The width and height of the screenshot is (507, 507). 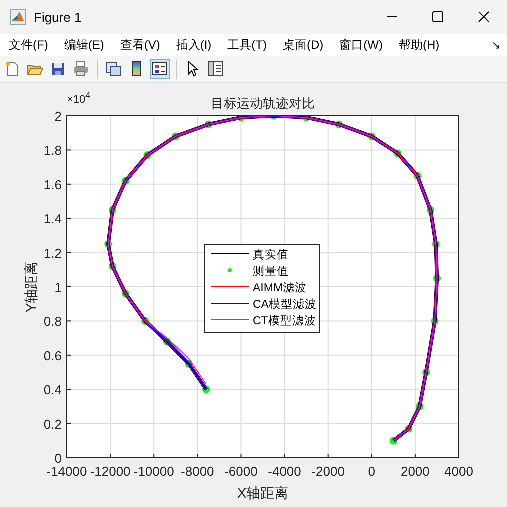 I want to click on y-tick-label: 1.2, so click(x=53, y=253).